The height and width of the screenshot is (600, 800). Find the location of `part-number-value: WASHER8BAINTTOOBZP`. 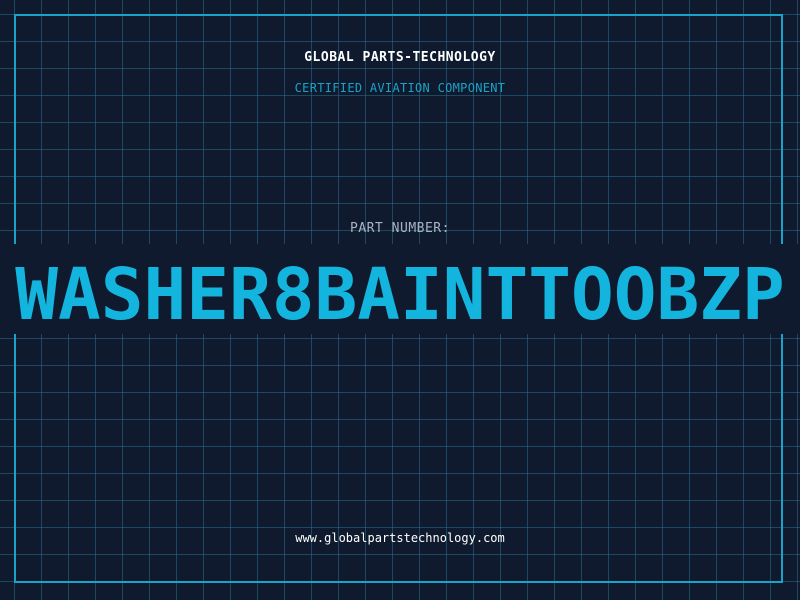

part-number-value: WASHER8BAINTTOOBZP is located at coordinates (400, 295).